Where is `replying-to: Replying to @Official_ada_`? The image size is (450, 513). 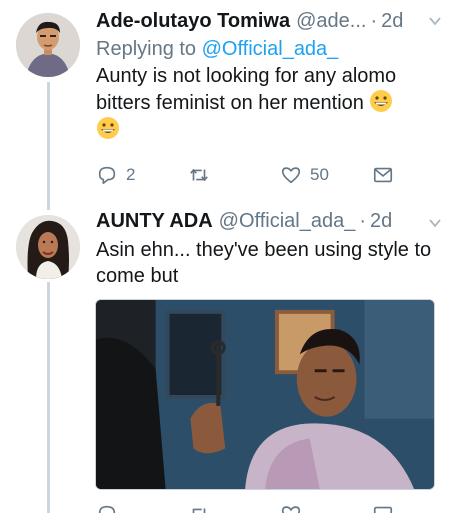 replying-to: Replying to @Official_ada_ is located at coordinates (269, 49).